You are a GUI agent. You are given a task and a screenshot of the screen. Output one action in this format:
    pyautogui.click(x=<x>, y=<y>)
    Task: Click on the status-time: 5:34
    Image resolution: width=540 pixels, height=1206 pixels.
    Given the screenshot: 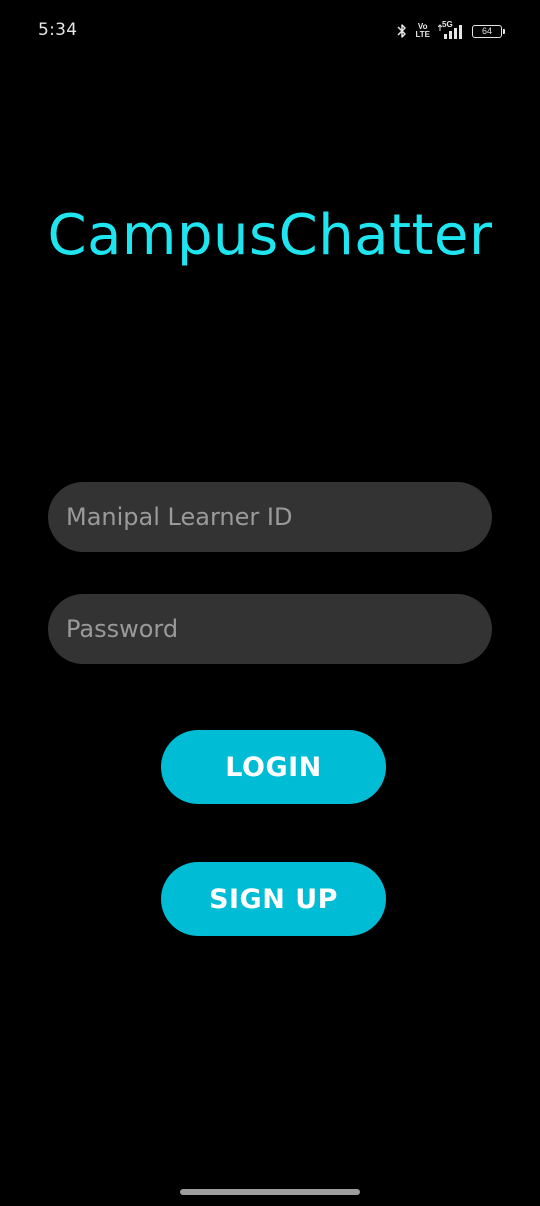 What is the action you would take?
    pyautogui.click(x=58, y=30)
    